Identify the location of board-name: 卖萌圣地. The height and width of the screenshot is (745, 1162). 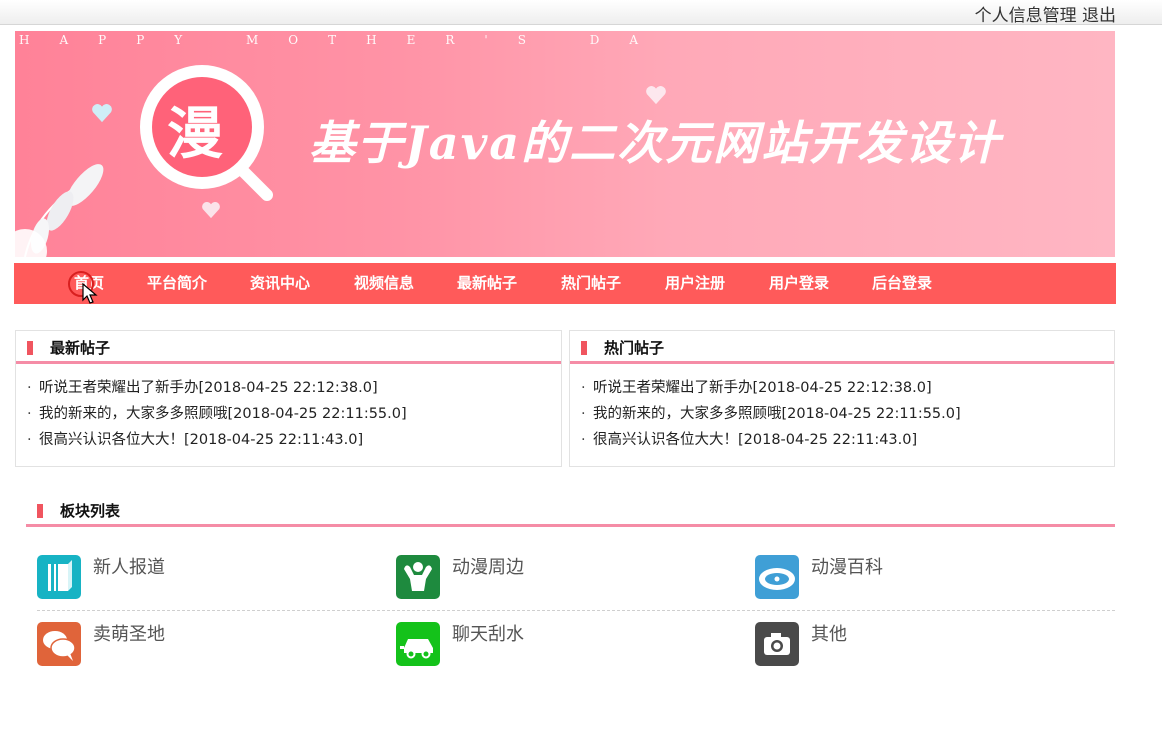
(129, 633).